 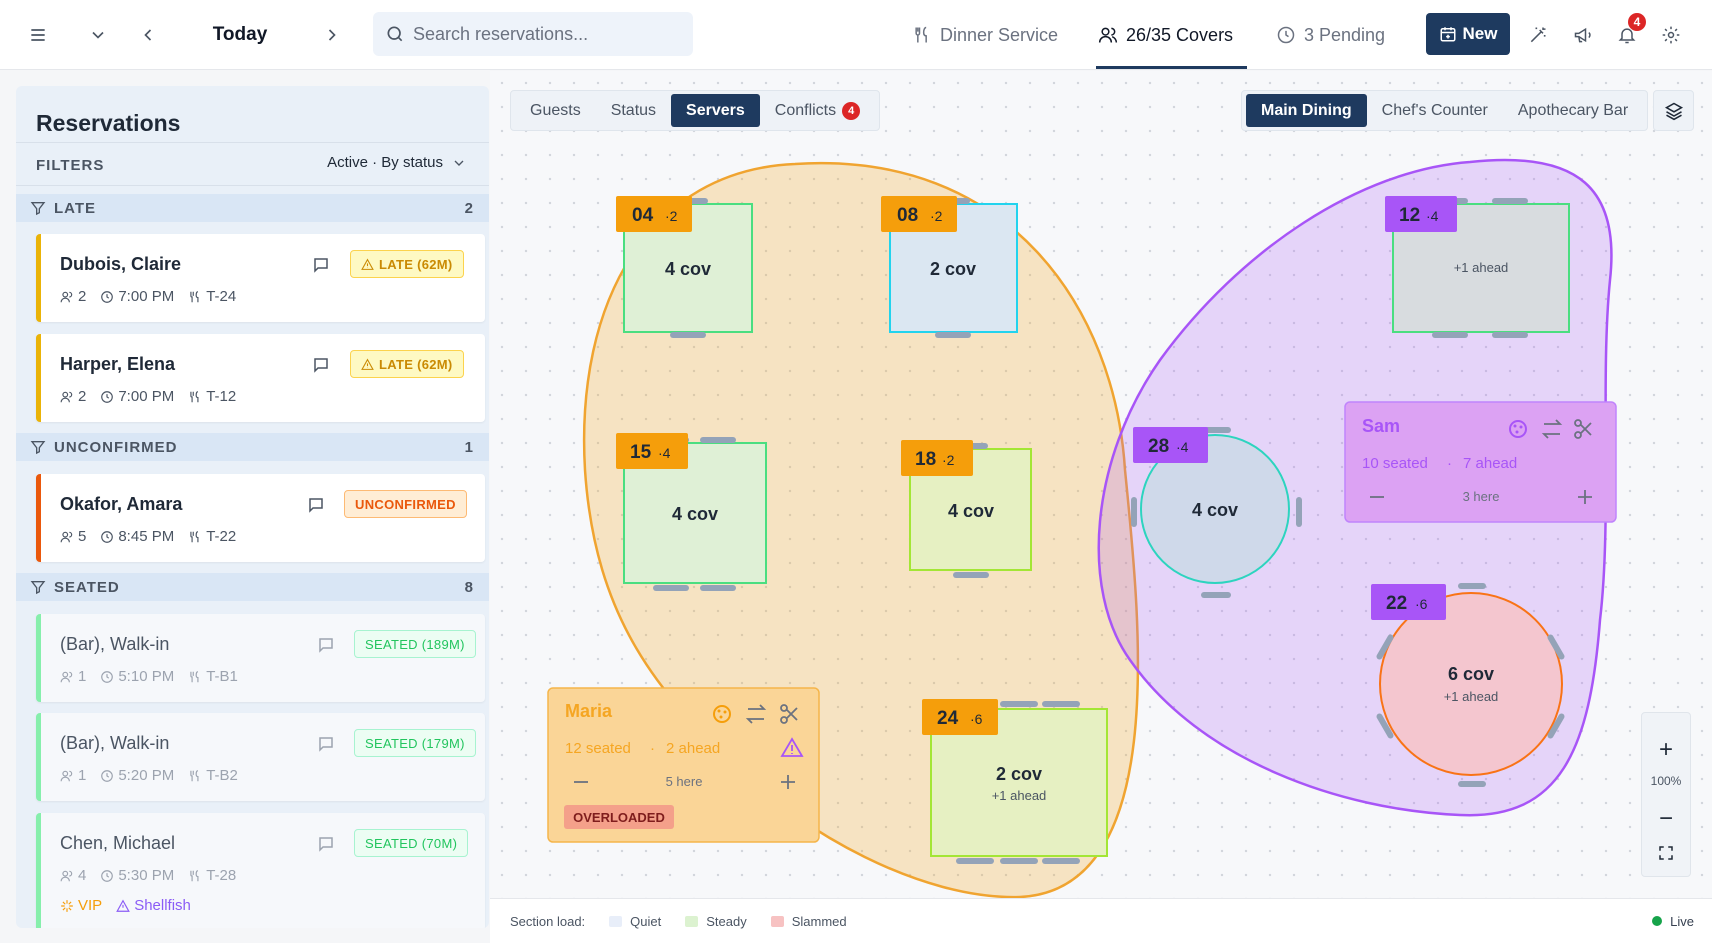 I want to click on service-selector: Dinner Service, so click(x=985, y=35).